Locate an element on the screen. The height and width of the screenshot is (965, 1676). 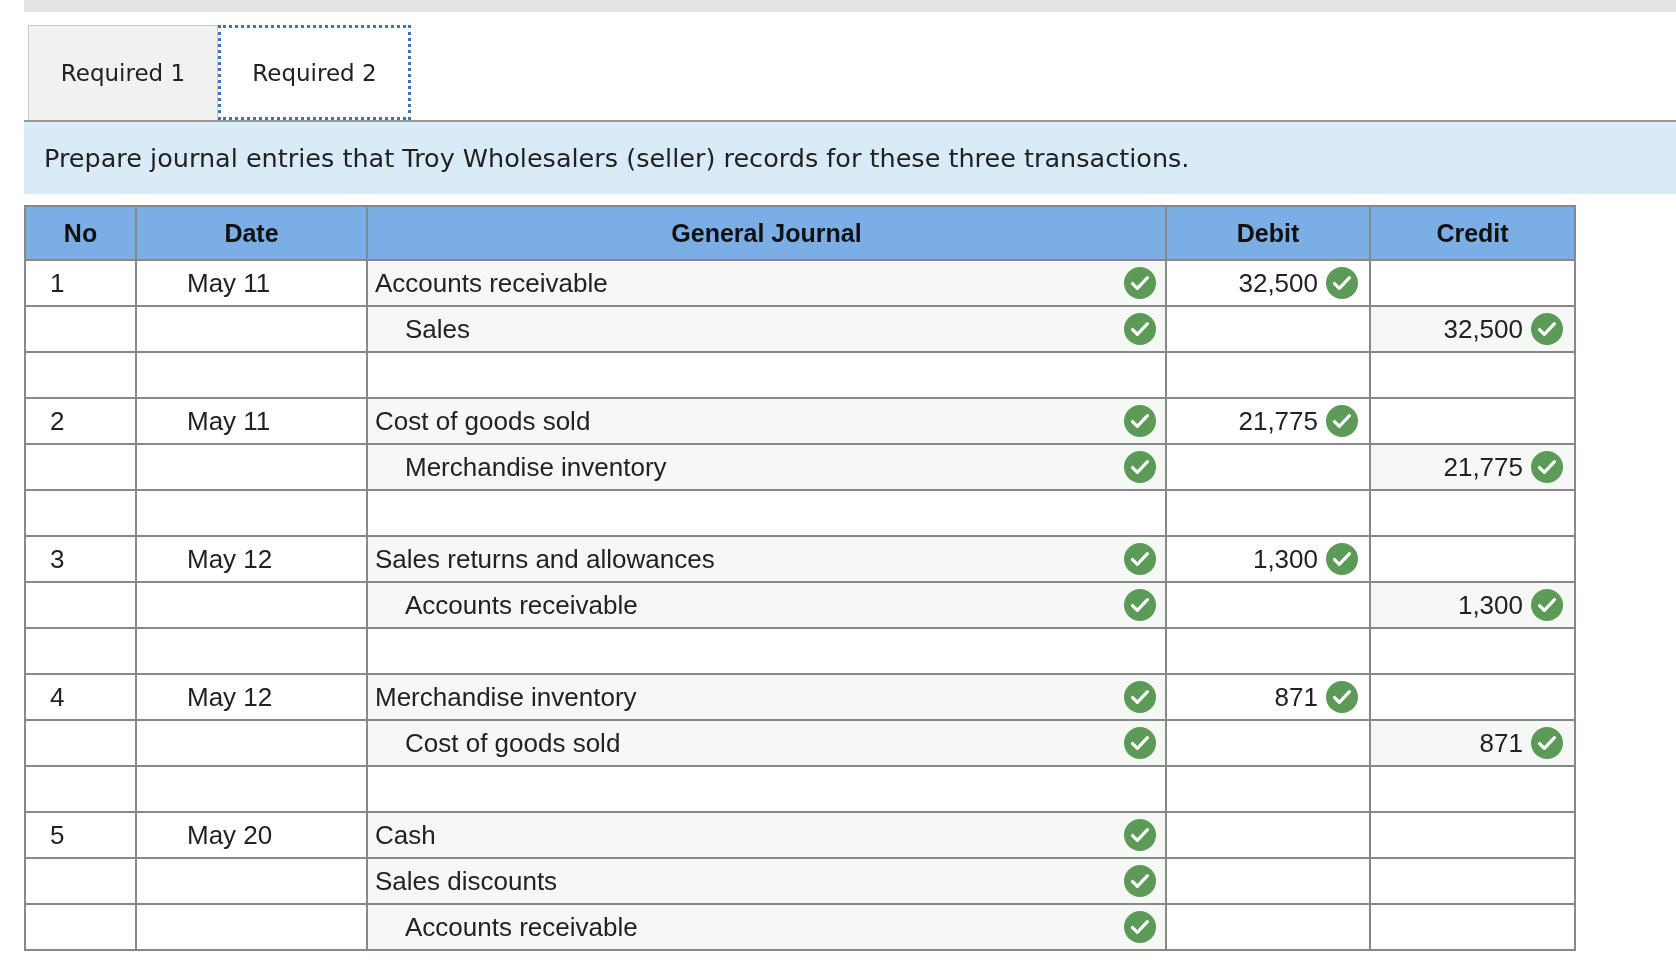
credit-field: 32,500 is located at coordinates (1472, 329).